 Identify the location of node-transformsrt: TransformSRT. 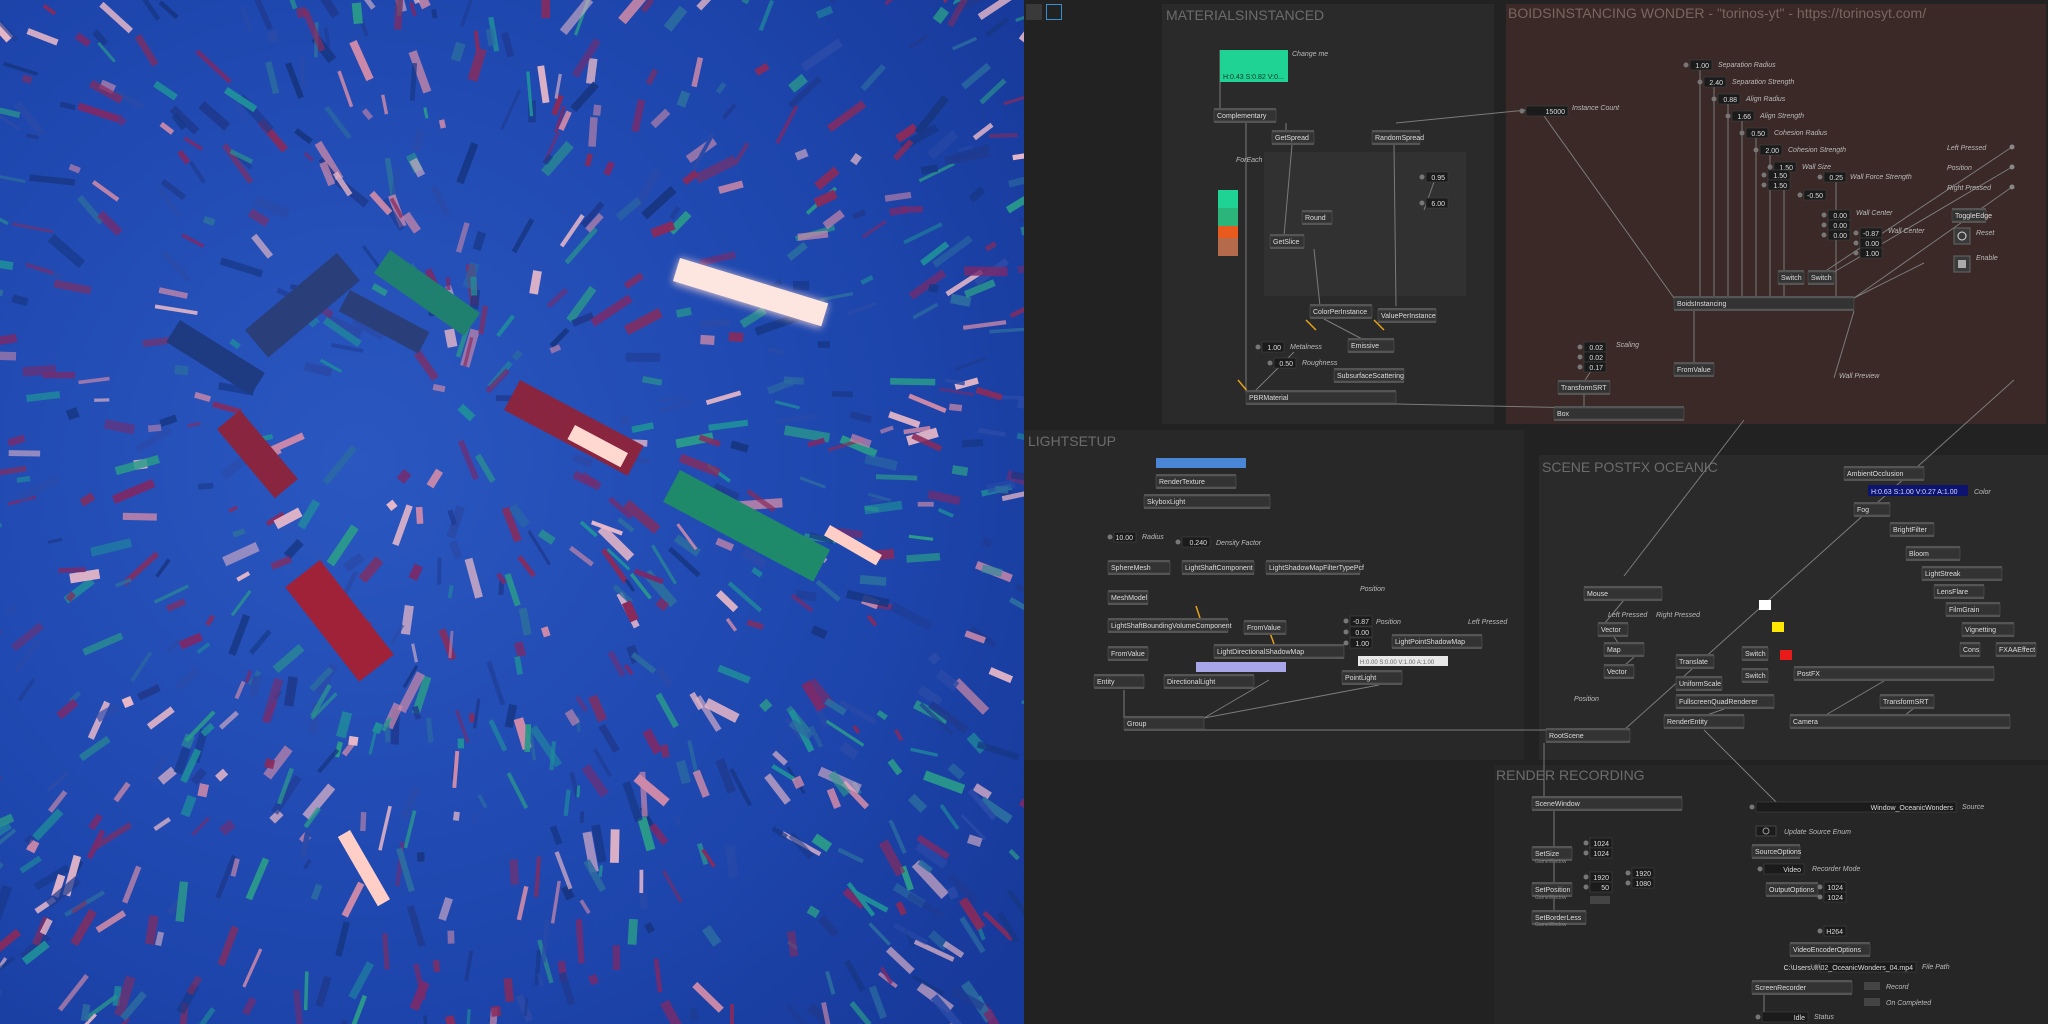
(1584, 387).